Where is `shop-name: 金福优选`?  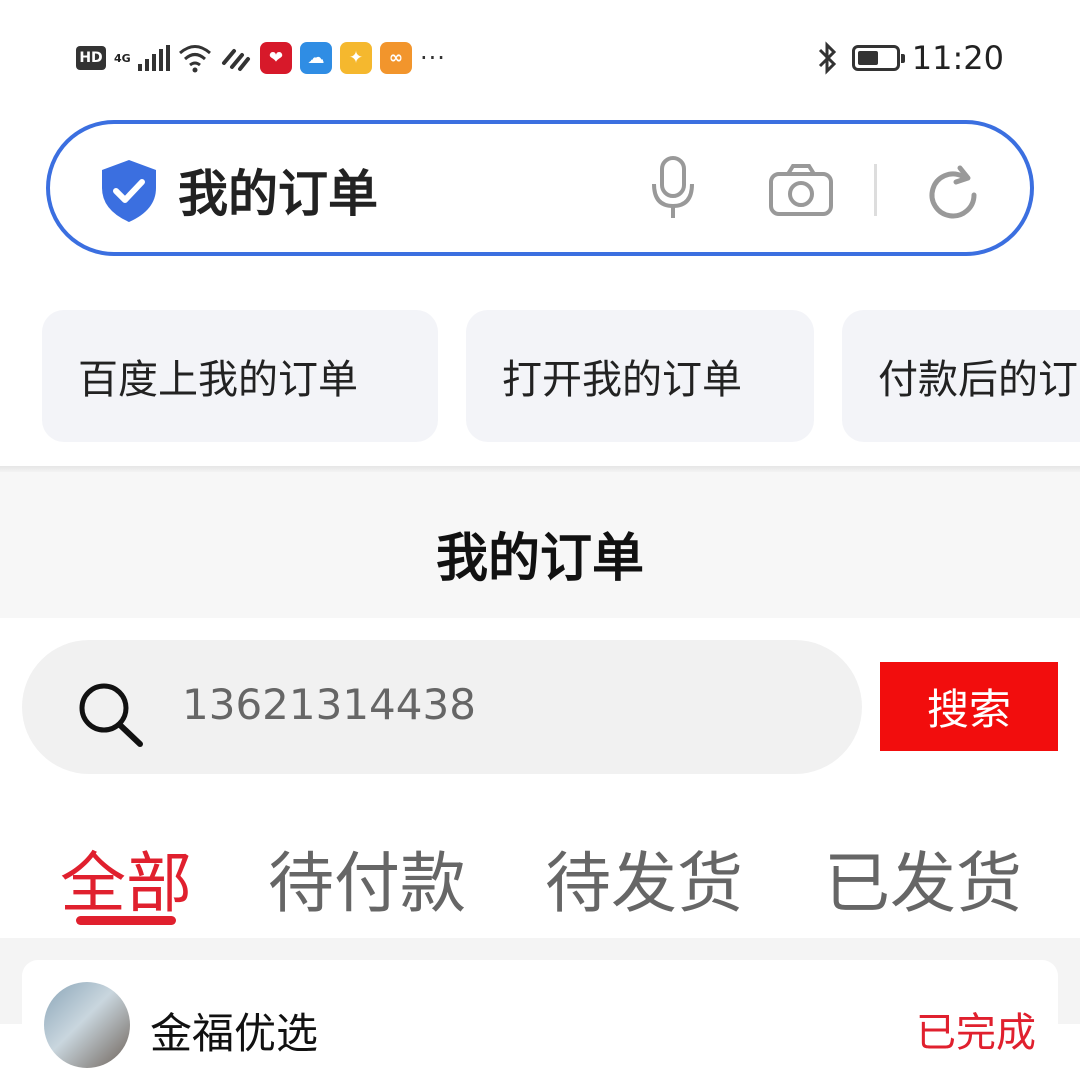
shop-name: 金福优选 is located at coordinates (234, 1033).